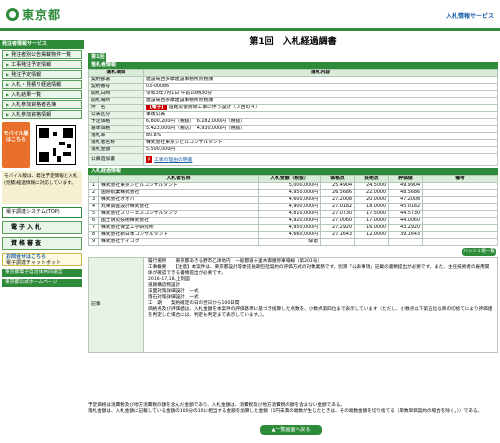 This screenshot has width=500, height=443. I want to click on help-chatbot-button: お問合せはこちら 電子調達チャットボット, so click(42, 259).